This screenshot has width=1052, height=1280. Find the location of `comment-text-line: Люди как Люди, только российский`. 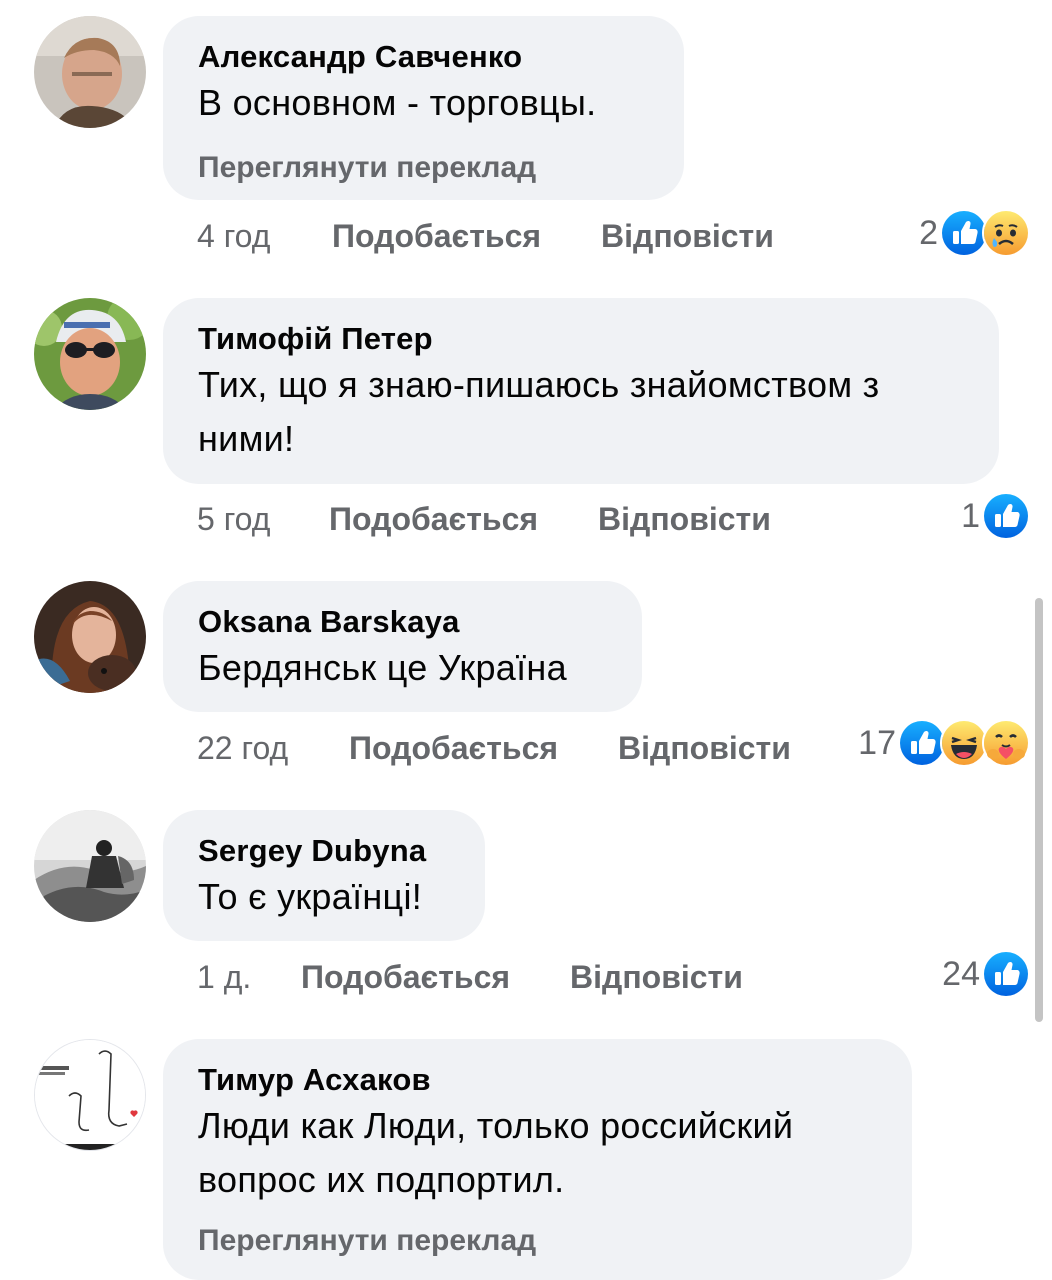

comment-text-line: Люди как Люди, только российский is located at coordinates (496, 1125).